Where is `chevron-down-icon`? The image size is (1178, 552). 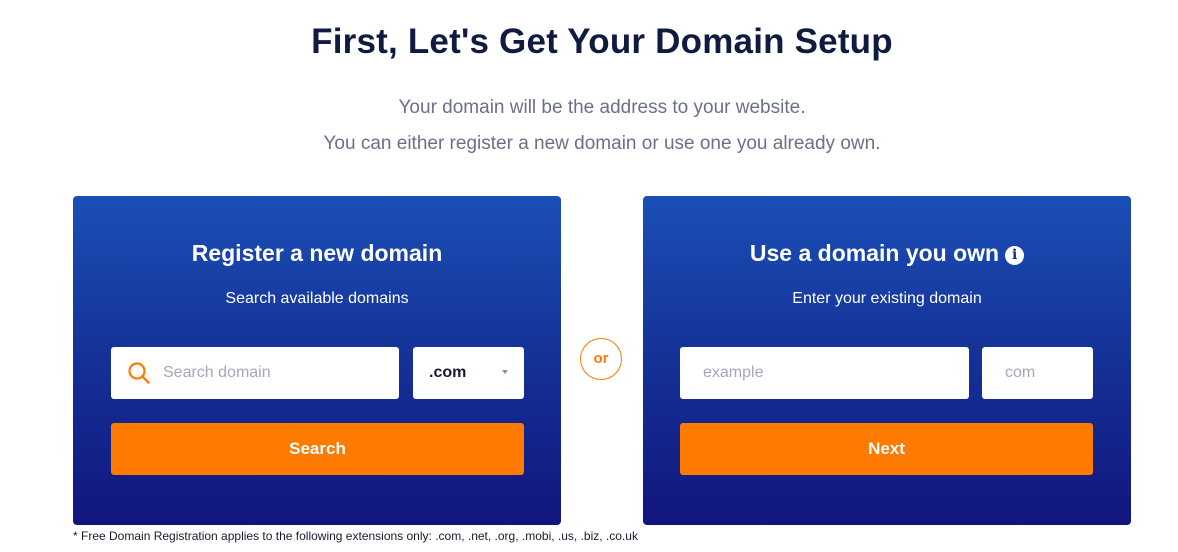 chevron-down-icon is located at coordinates (505, 372).